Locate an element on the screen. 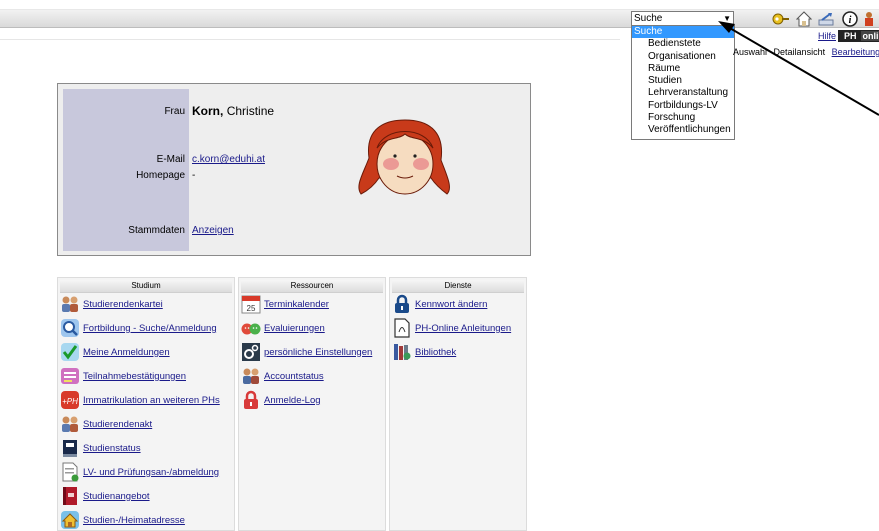  search-select: Suche ▼ is located at coordinates (682, 18).